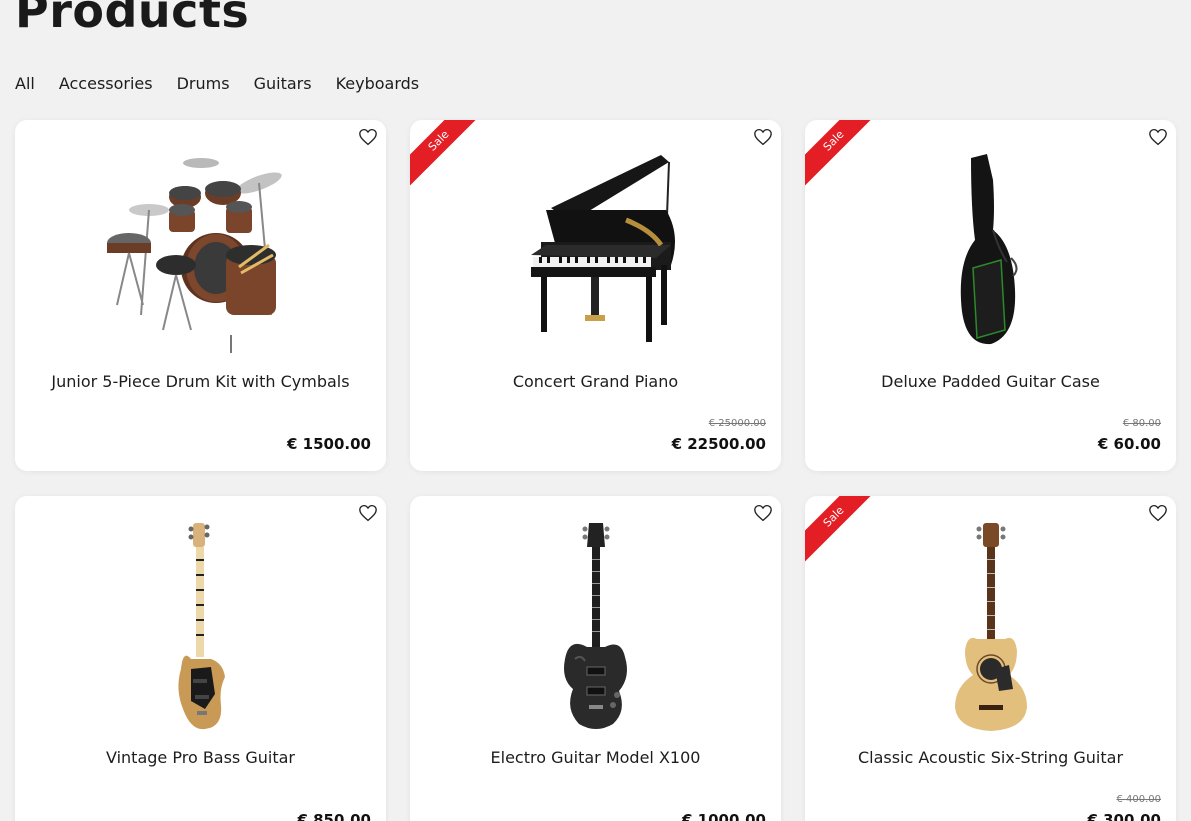 This screenshot has height=821, width=1191. What do you see at coordinates (200, 757) in the screenshot?
I see `product-title: Vintage Pro Bass Guitar` at bounding box center [200, 757].